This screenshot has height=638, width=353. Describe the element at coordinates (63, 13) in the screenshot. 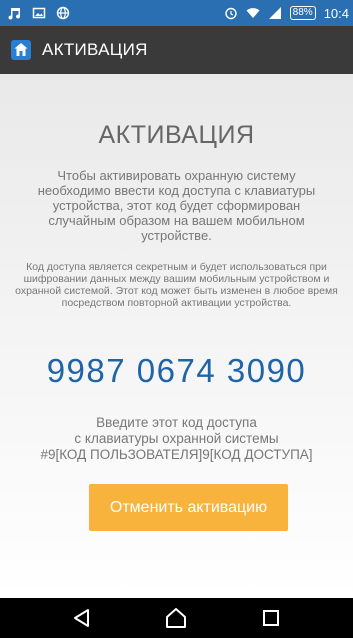

I see `globe-icon` at that location.